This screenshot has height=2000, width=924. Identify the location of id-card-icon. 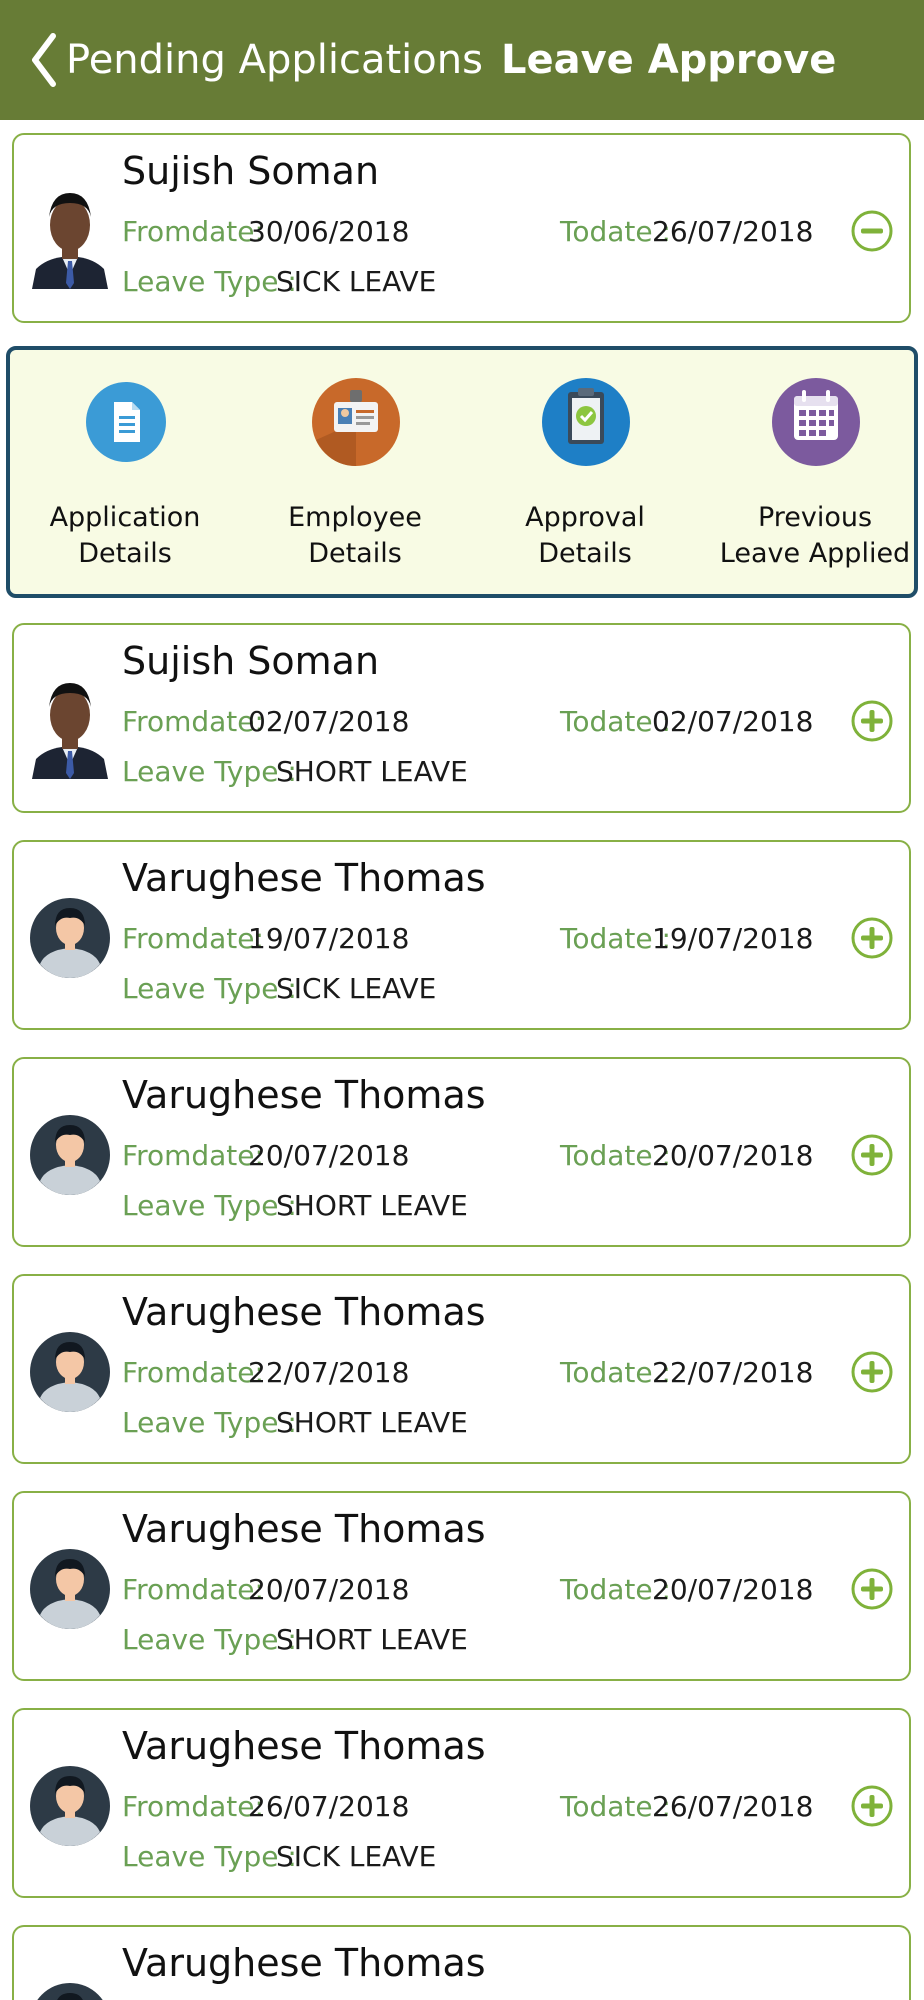
(356, 422).